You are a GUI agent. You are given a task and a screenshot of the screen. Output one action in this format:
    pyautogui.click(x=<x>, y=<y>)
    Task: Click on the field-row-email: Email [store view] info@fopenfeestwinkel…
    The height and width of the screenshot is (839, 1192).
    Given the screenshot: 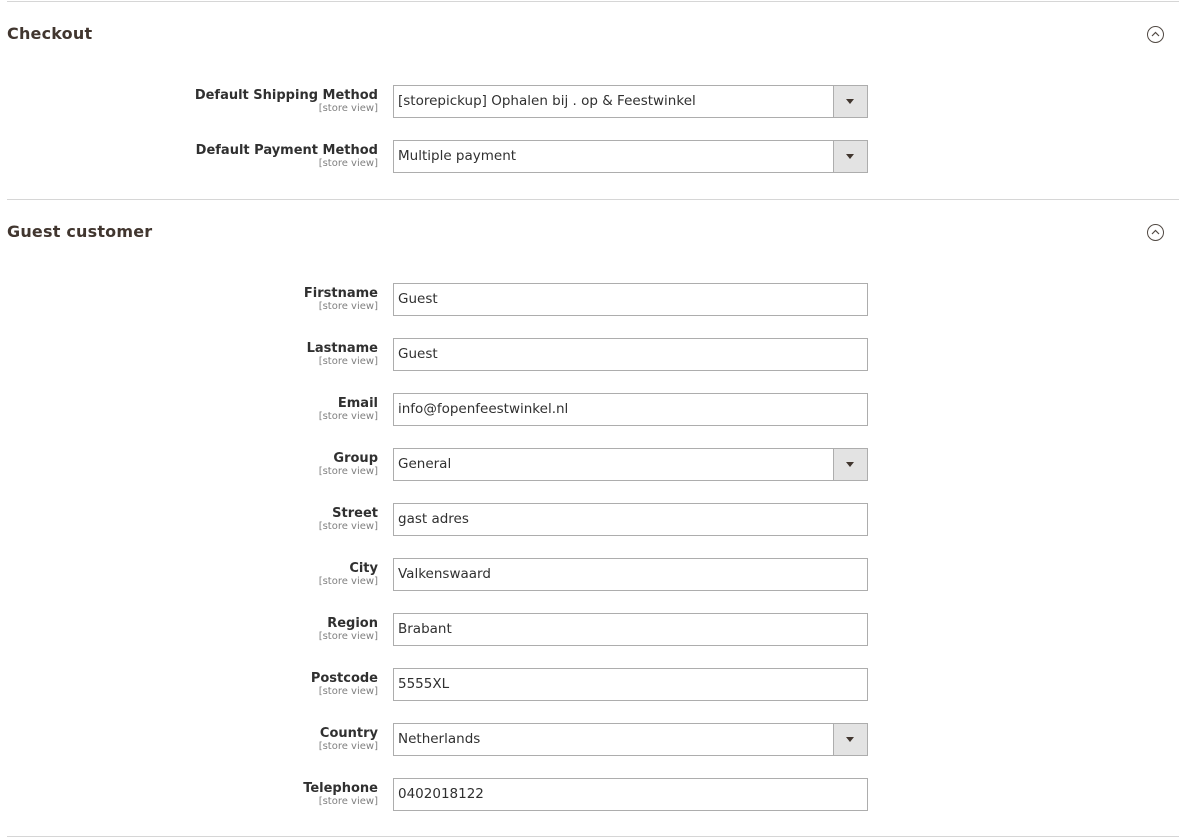 What is the action you would take?
    pyautogui.click(x=596, y=411)
    